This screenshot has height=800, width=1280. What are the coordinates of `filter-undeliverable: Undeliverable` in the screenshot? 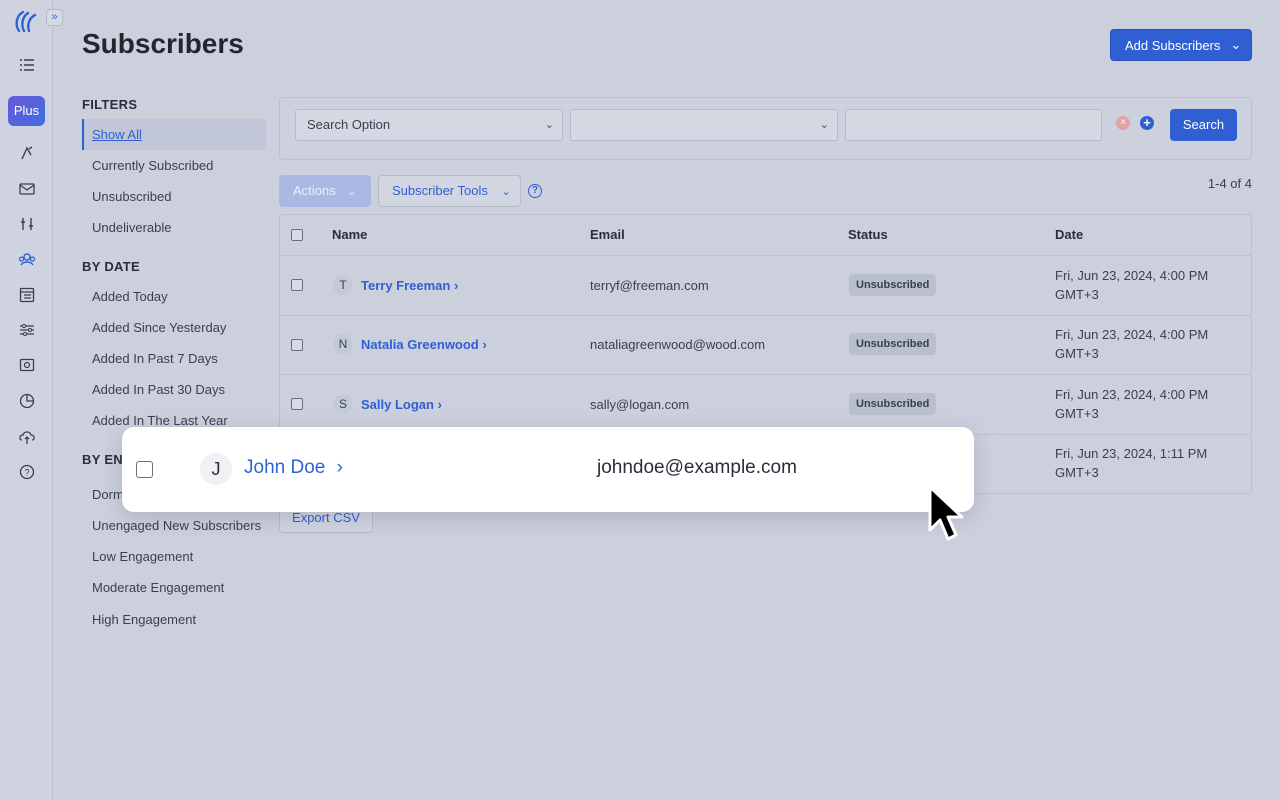 It's located at (174, 227).